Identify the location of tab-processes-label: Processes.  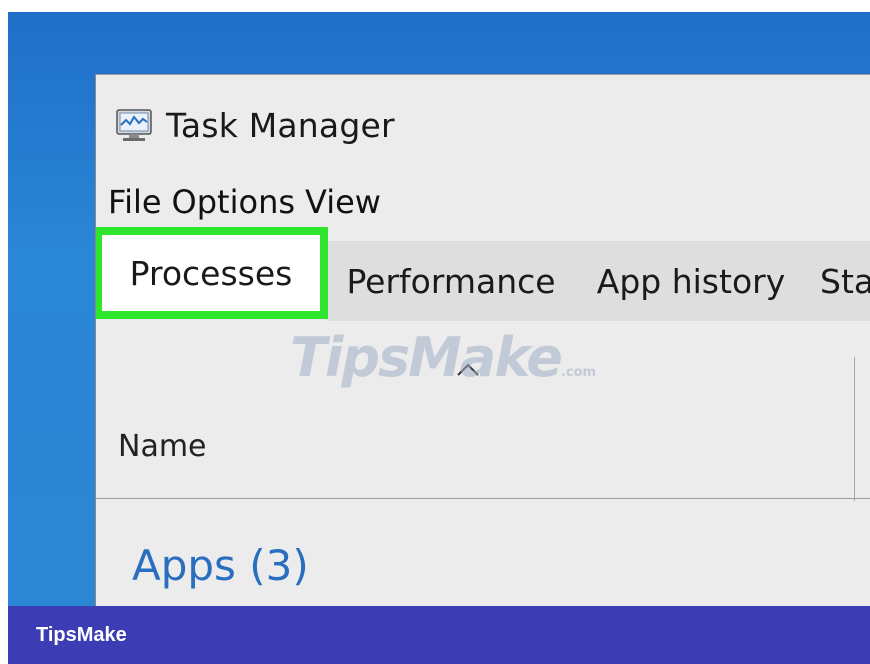
(211, 273).